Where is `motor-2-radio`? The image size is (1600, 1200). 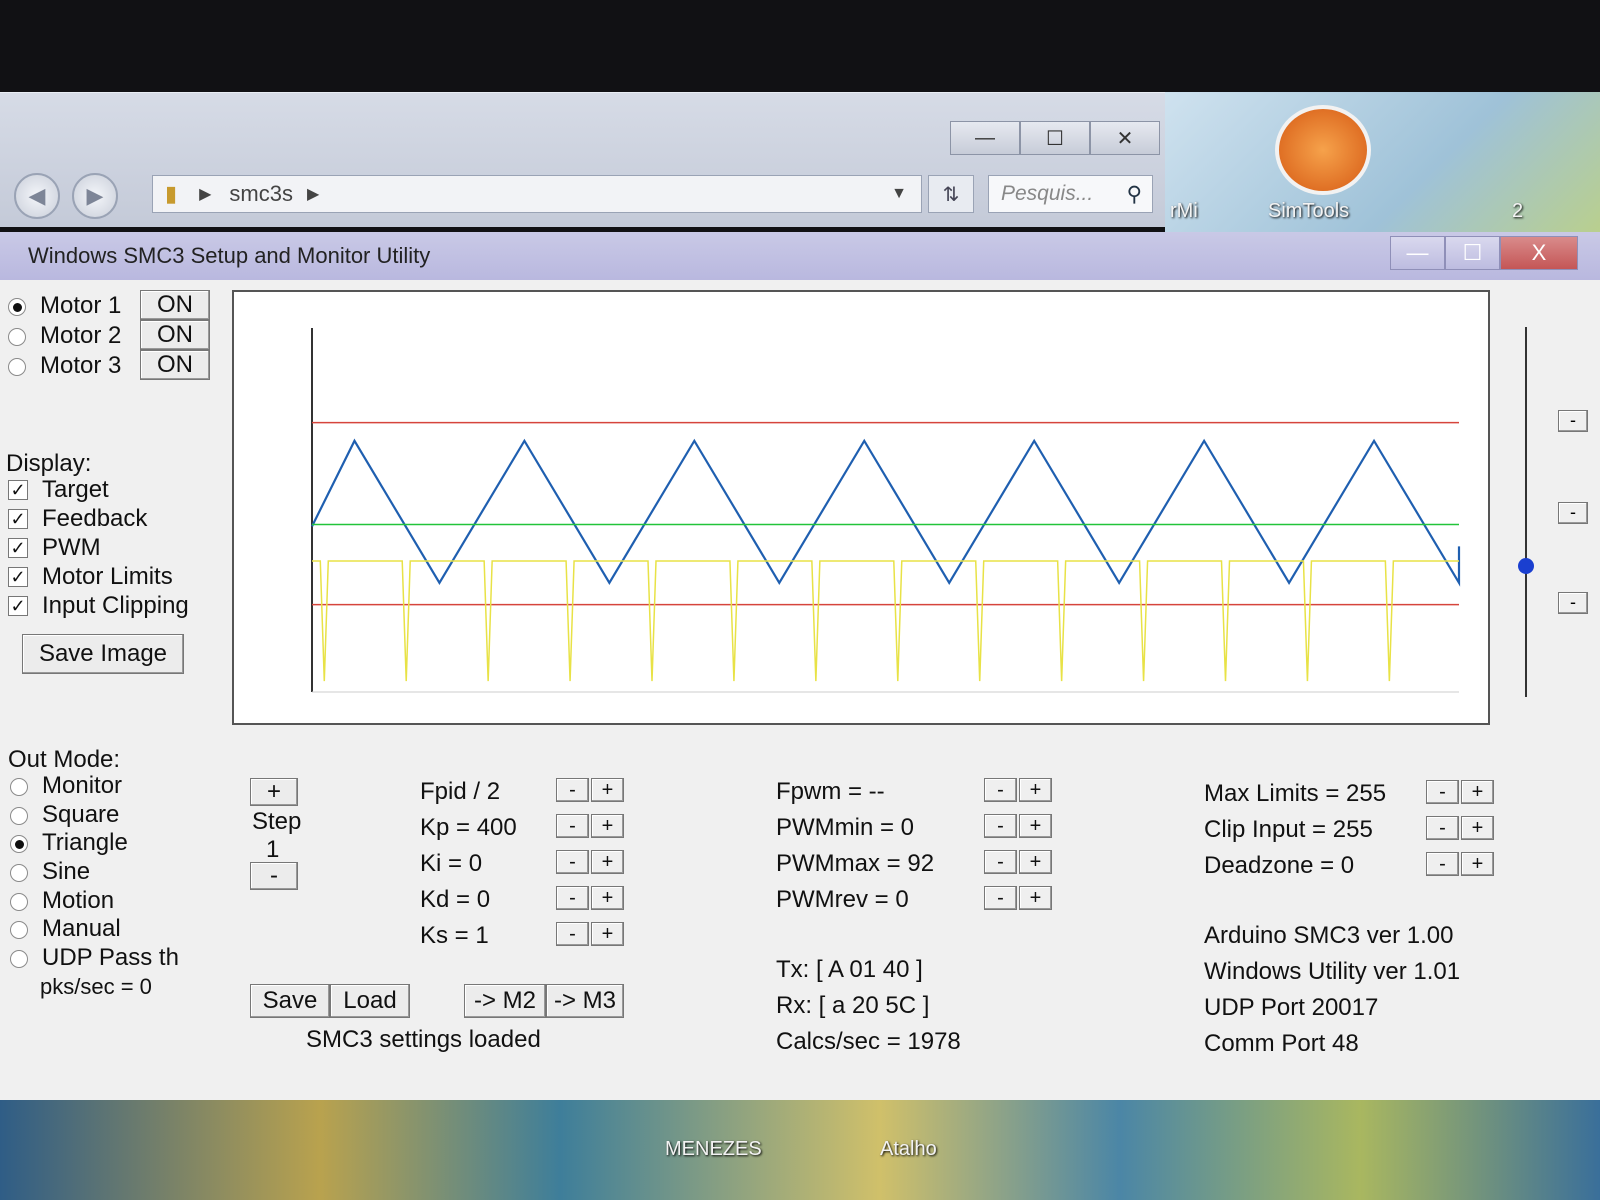 motor-2-radio is located at coordinates (17, 337).